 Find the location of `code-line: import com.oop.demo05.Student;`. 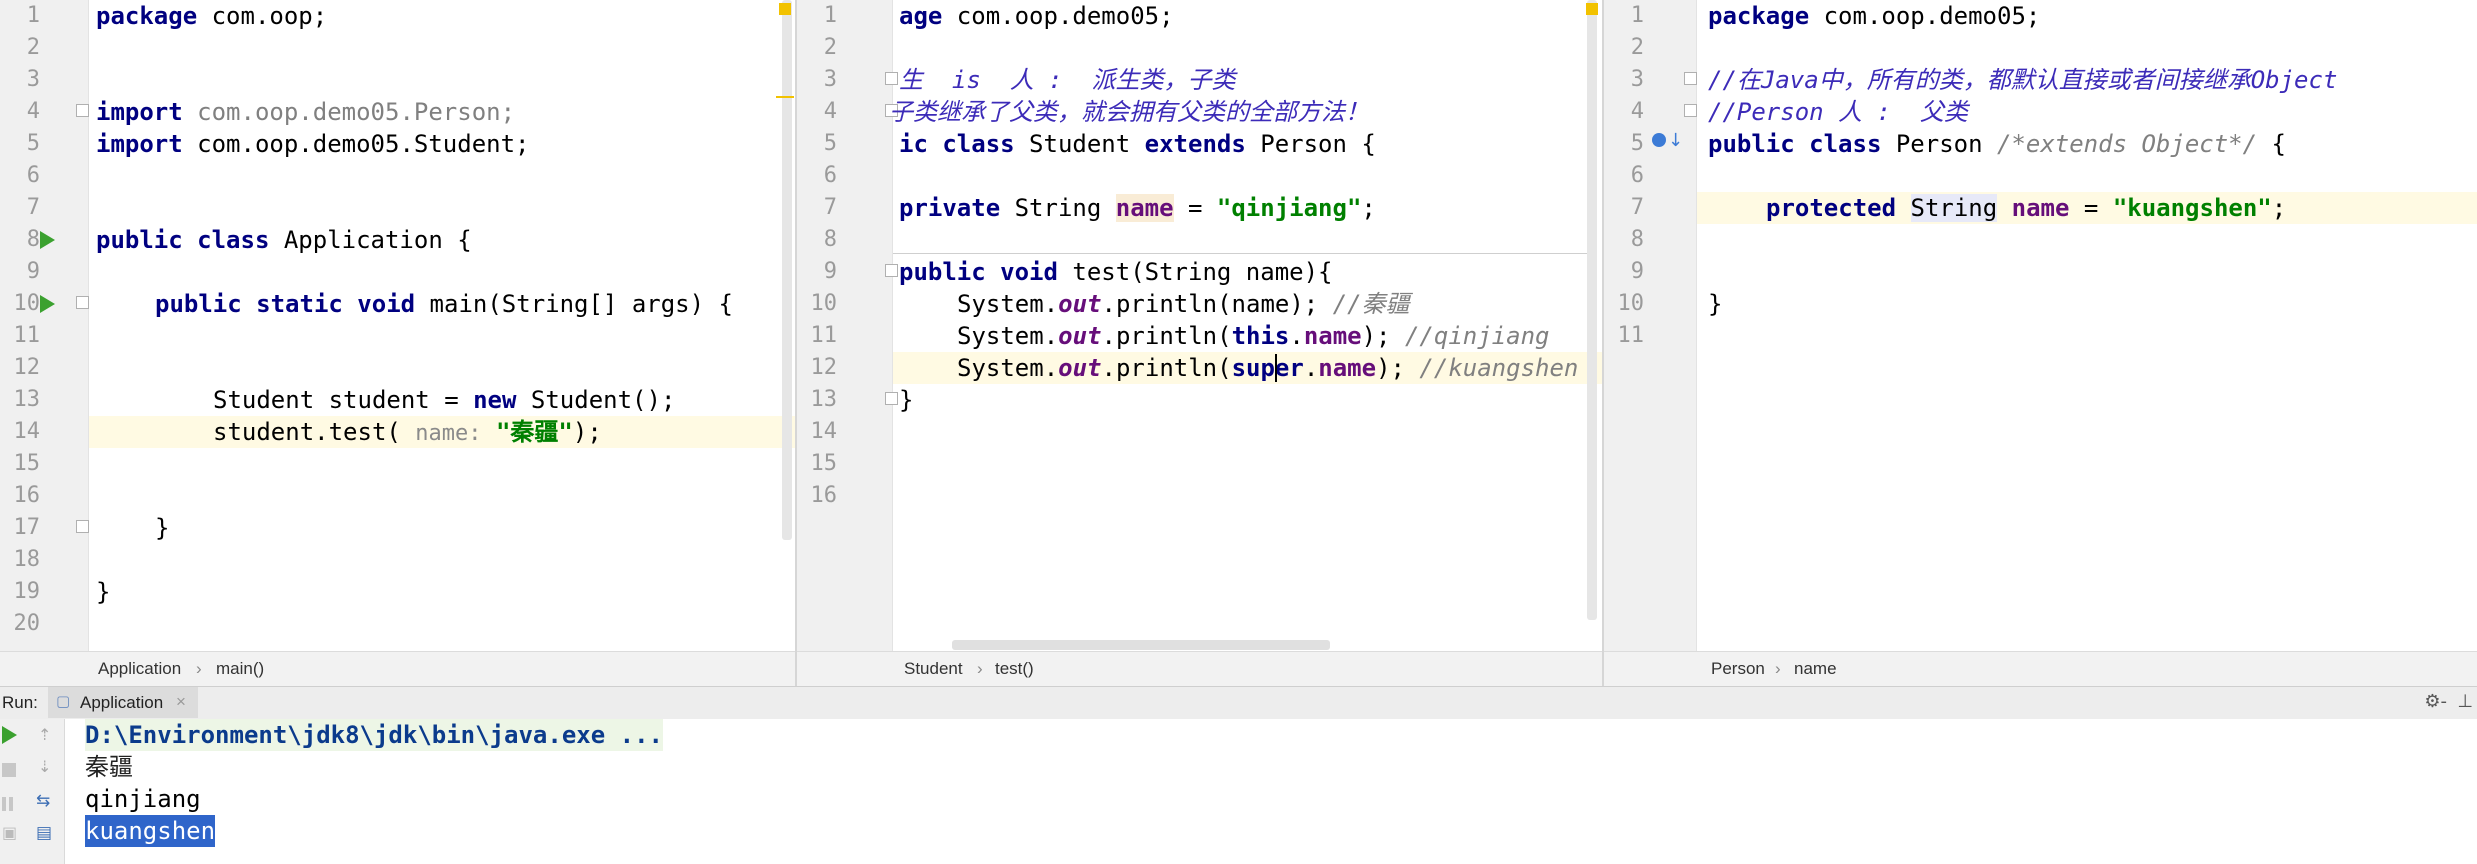

code-line: import com.oop.demo05.Student; is located at coordinates (312, 144).